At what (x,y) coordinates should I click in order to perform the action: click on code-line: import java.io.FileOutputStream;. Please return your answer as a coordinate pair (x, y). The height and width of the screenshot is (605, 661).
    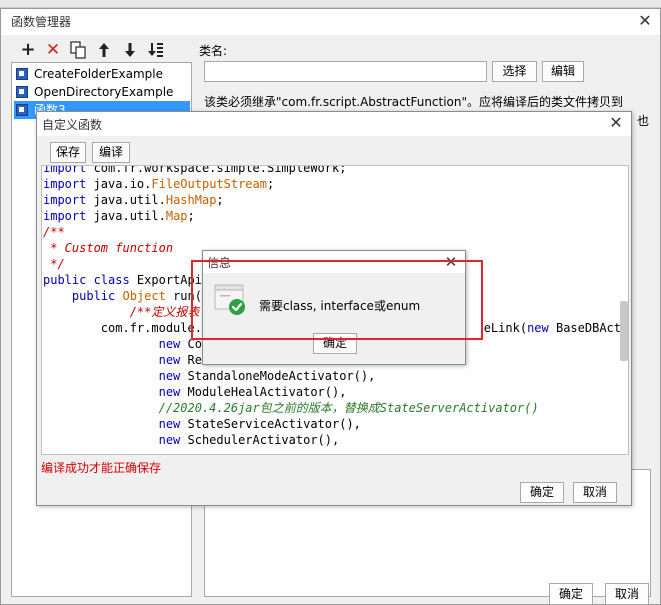
    Looking at the image, I should click on (159, 184).